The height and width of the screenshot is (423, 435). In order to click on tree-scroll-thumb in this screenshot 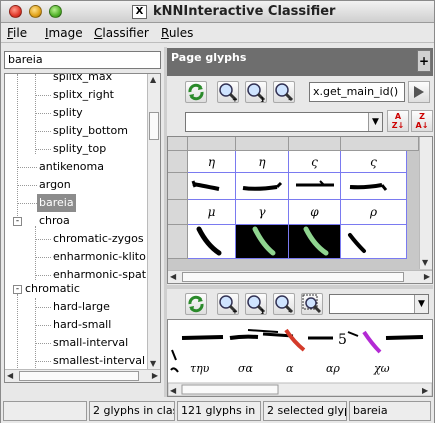, I will do `click(154, 126)`.